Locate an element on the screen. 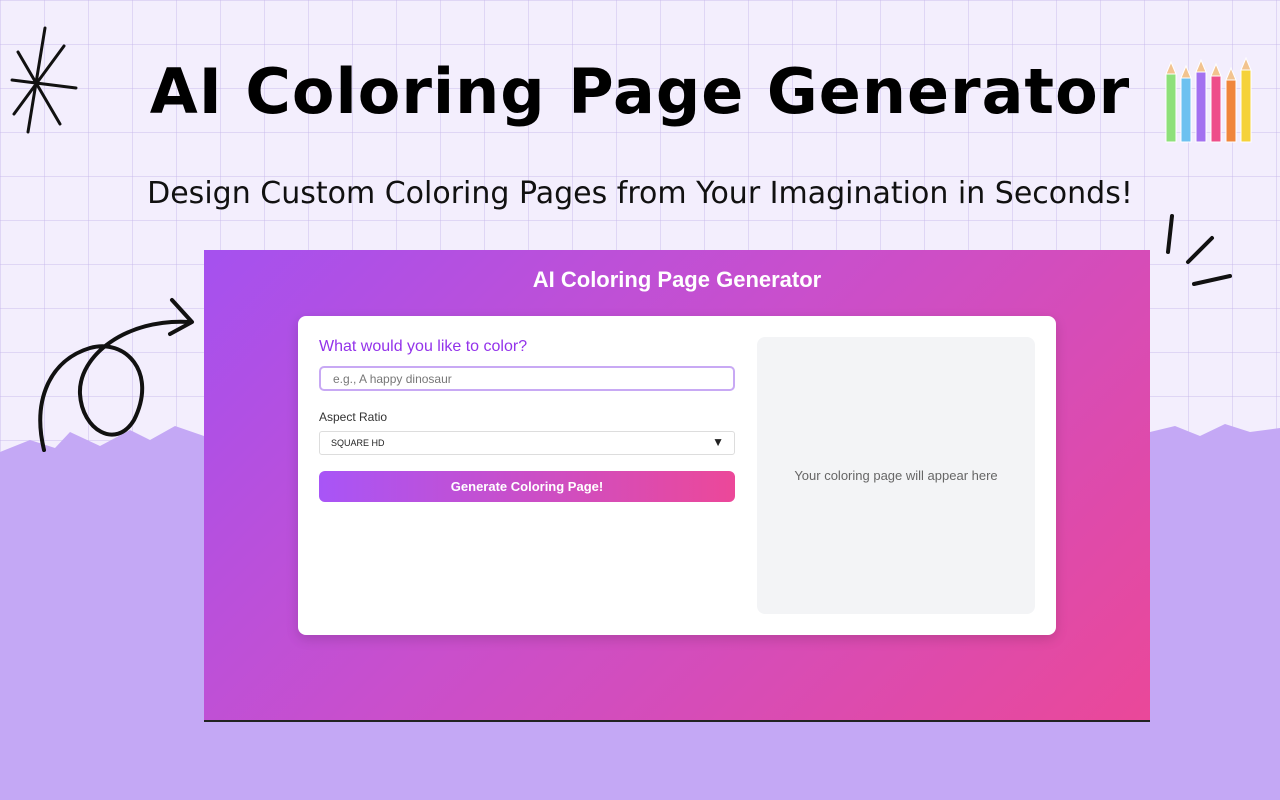  aspect-ratio-value: SQUARE HD is located at coordinates (358, 443).